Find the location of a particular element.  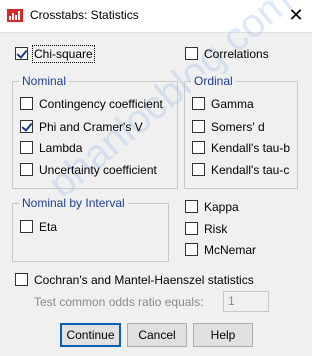

kappa-checkbox: Kappa is located at coordinates (212, 206).